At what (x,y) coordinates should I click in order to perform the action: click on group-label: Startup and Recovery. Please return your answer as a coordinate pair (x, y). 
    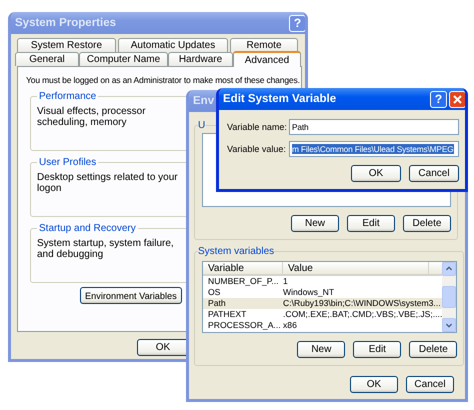
    Looking at the image, I should click on (87, 228).